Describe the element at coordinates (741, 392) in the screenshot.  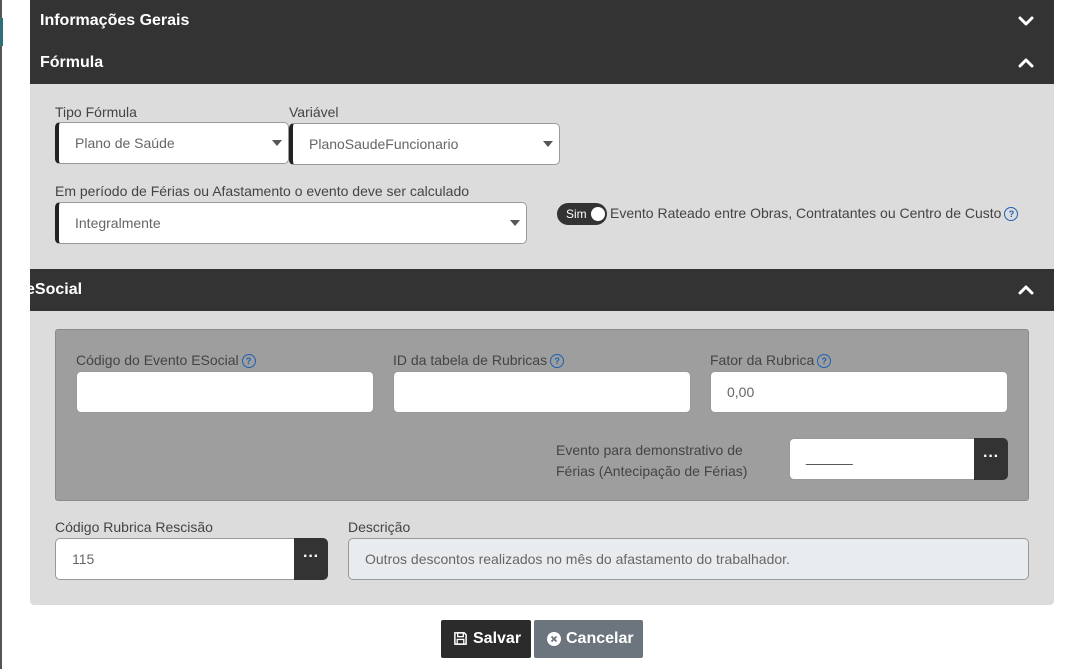
I see `fator-rubrica-placeholder: 0,00` at that location.